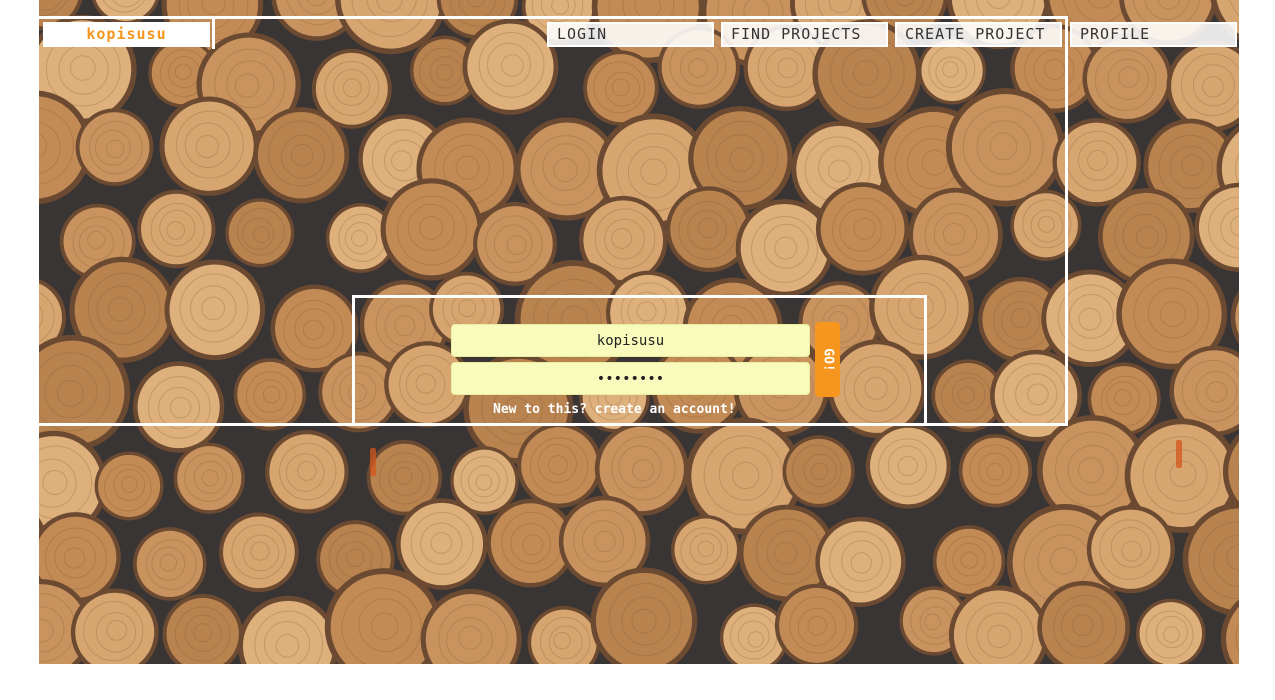 The image size is (1275, 700). I want to click on login-box-left, so click(353, 360).